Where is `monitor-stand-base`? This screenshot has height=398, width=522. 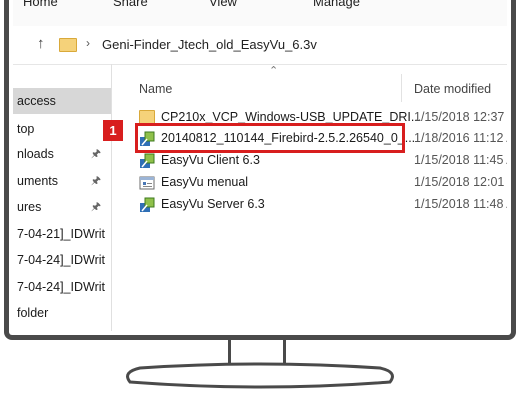 monitor-stand-base is located at coordinates (260, 375).